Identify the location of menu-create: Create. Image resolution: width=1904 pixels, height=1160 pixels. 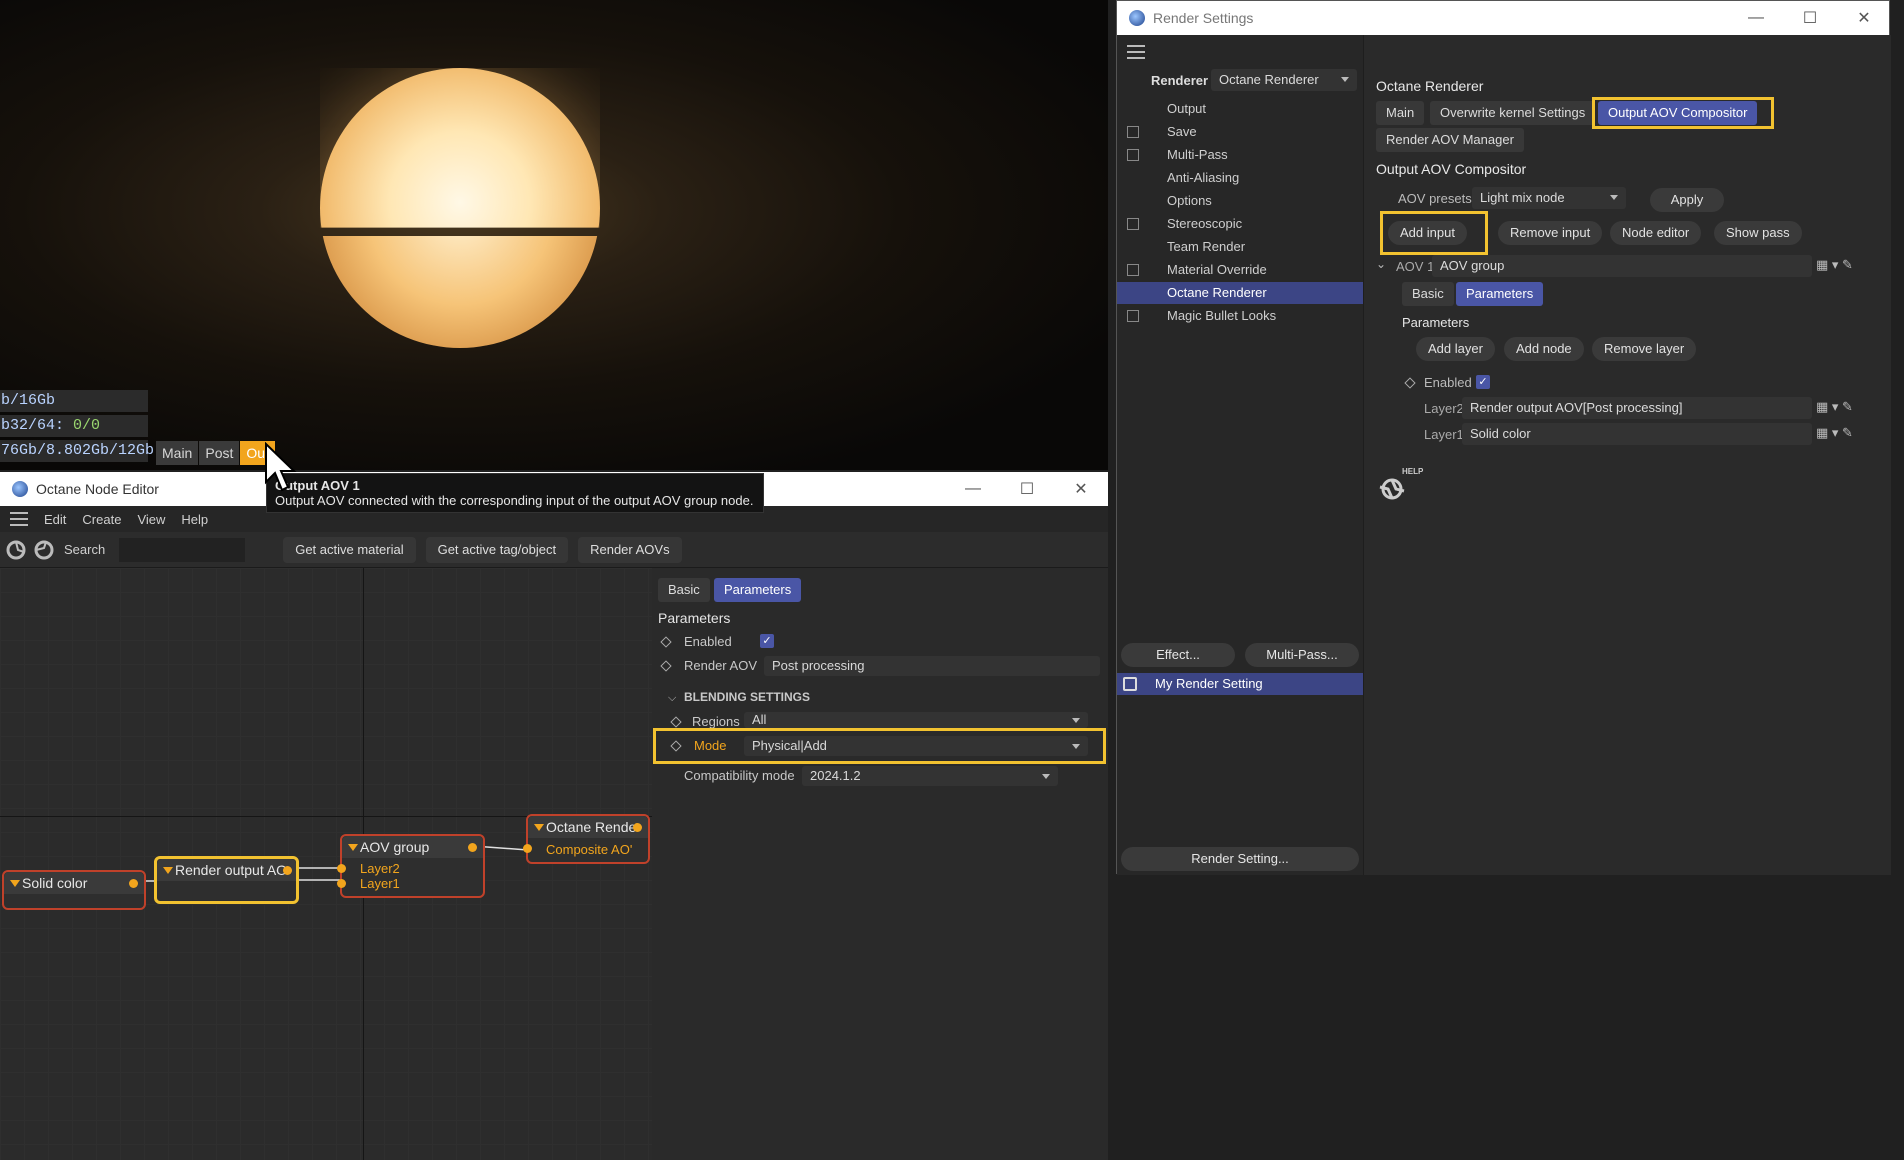
(101, 519).